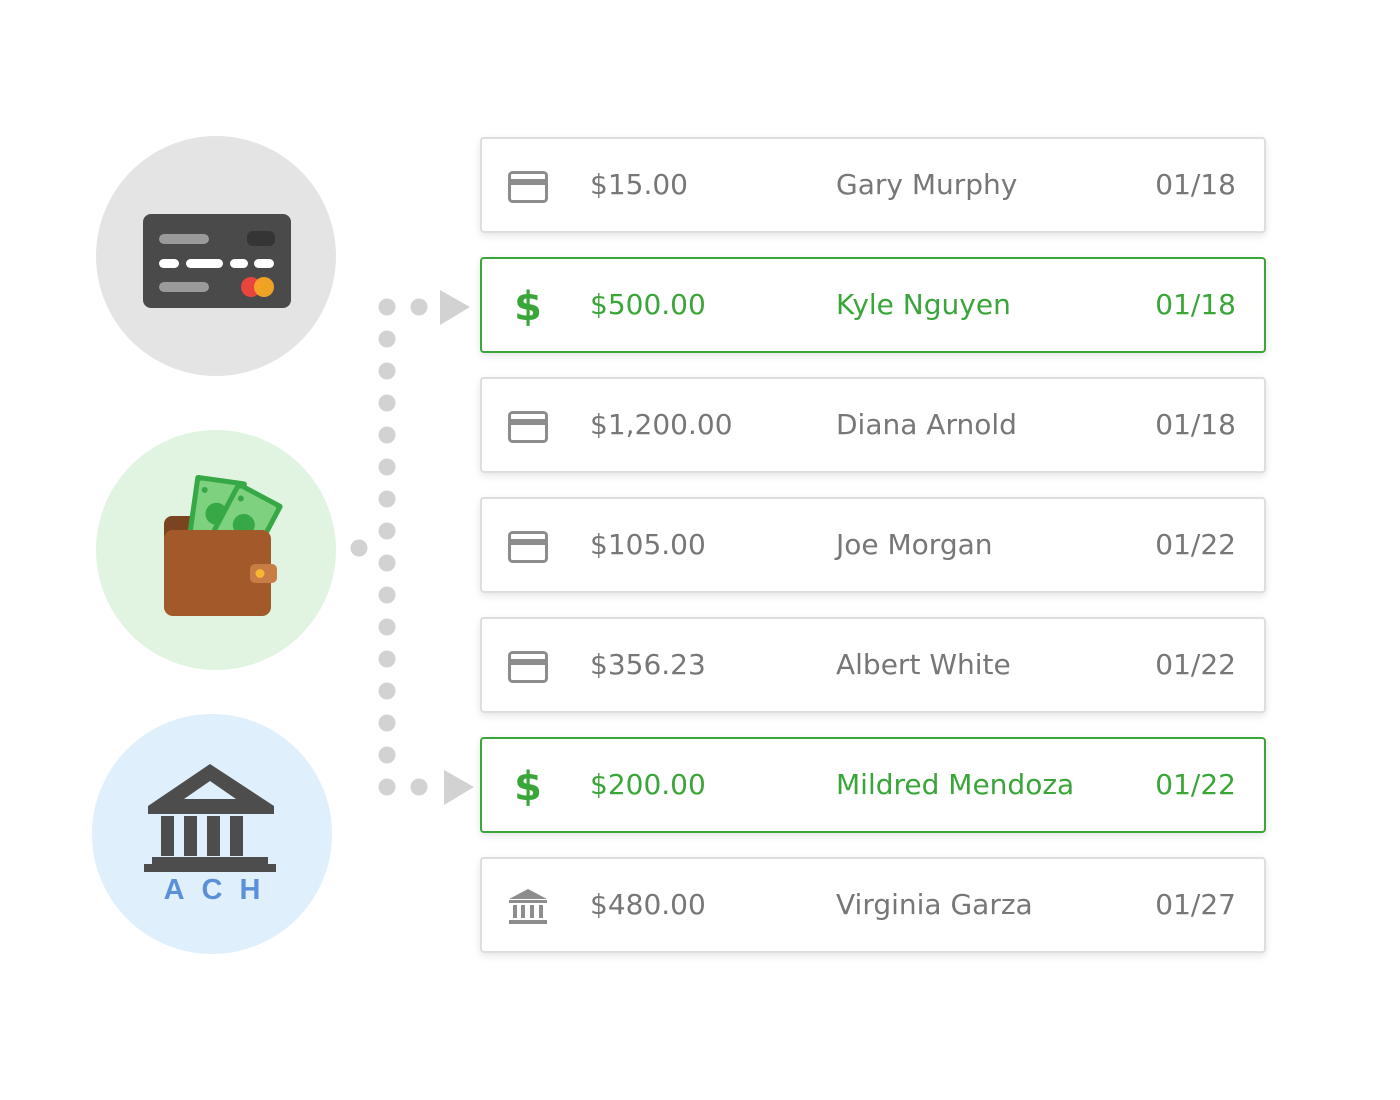  Describe the element at coordinates (661, 424) in the screenshot. I see `transaction-amount: $1,200.00` at that location.